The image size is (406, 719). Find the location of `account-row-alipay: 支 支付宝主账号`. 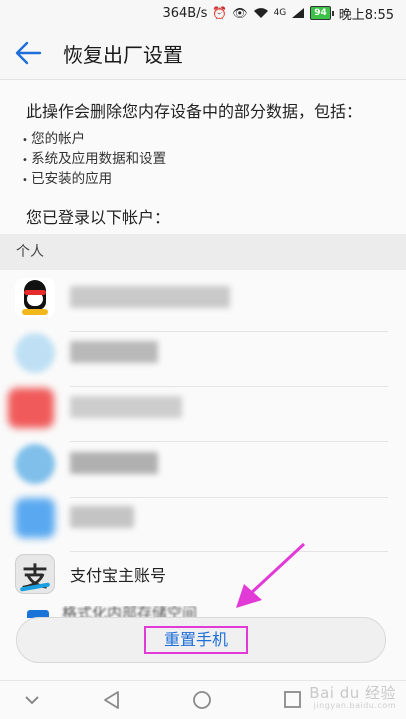

account-row-alipay: 支 支付宝主账号 is located at coordinates (203, 574).